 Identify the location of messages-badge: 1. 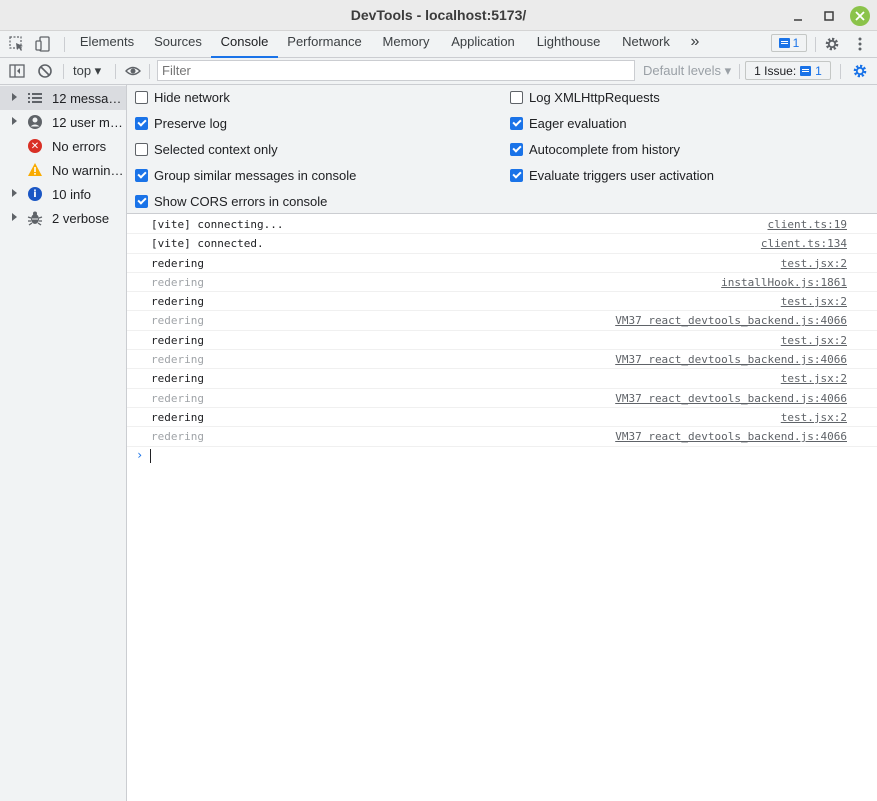
(789, 43).